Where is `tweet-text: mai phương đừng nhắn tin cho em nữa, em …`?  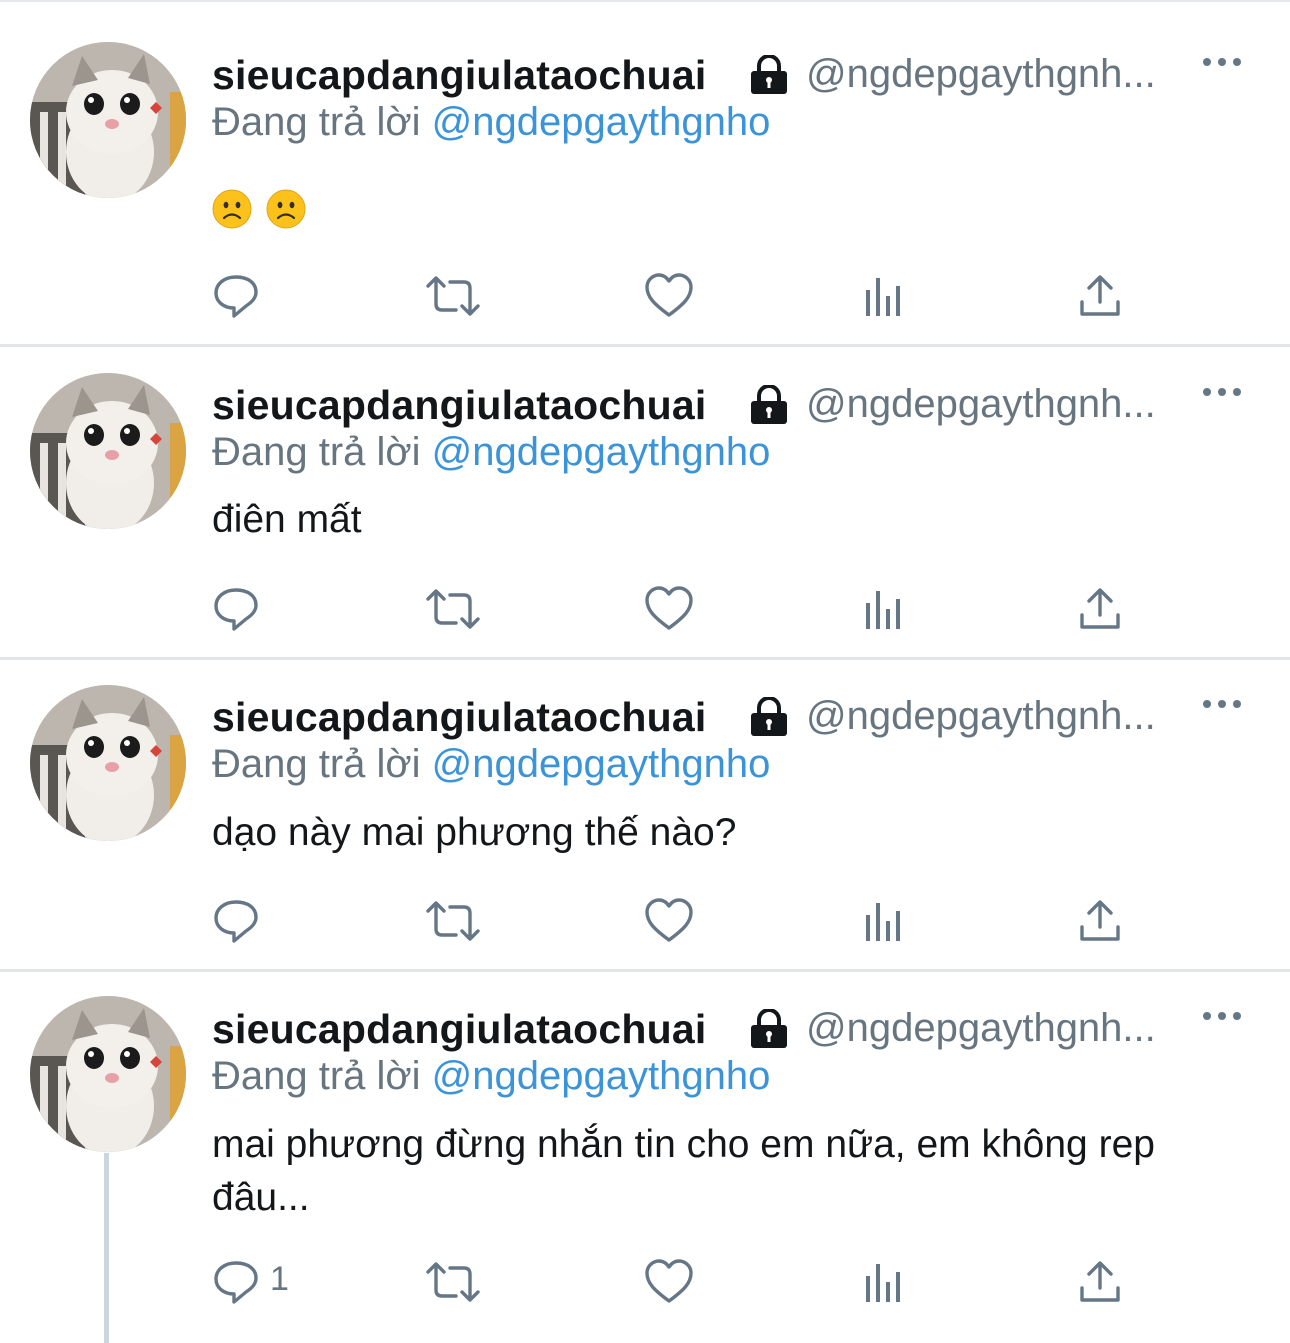
tweet-text: mai phương đừng nhắn tin cho em nữa, em … is located at coordinates (683, 1171).